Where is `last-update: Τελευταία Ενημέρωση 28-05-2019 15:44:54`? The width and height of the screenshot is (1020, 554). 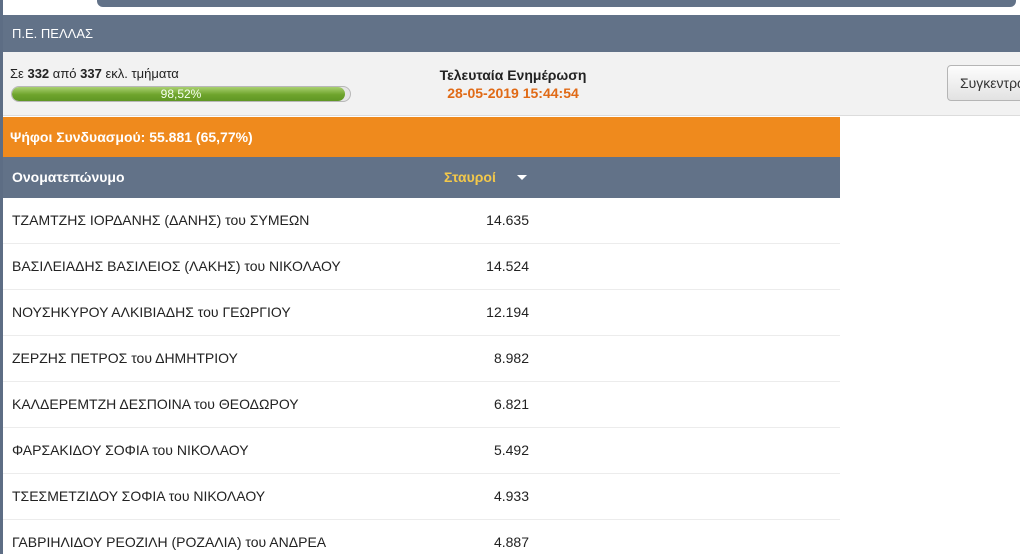
last-update: Τελευταία Ενημέρωση 28-05-2019 15:44:54 is located at coordinates (513, 84).